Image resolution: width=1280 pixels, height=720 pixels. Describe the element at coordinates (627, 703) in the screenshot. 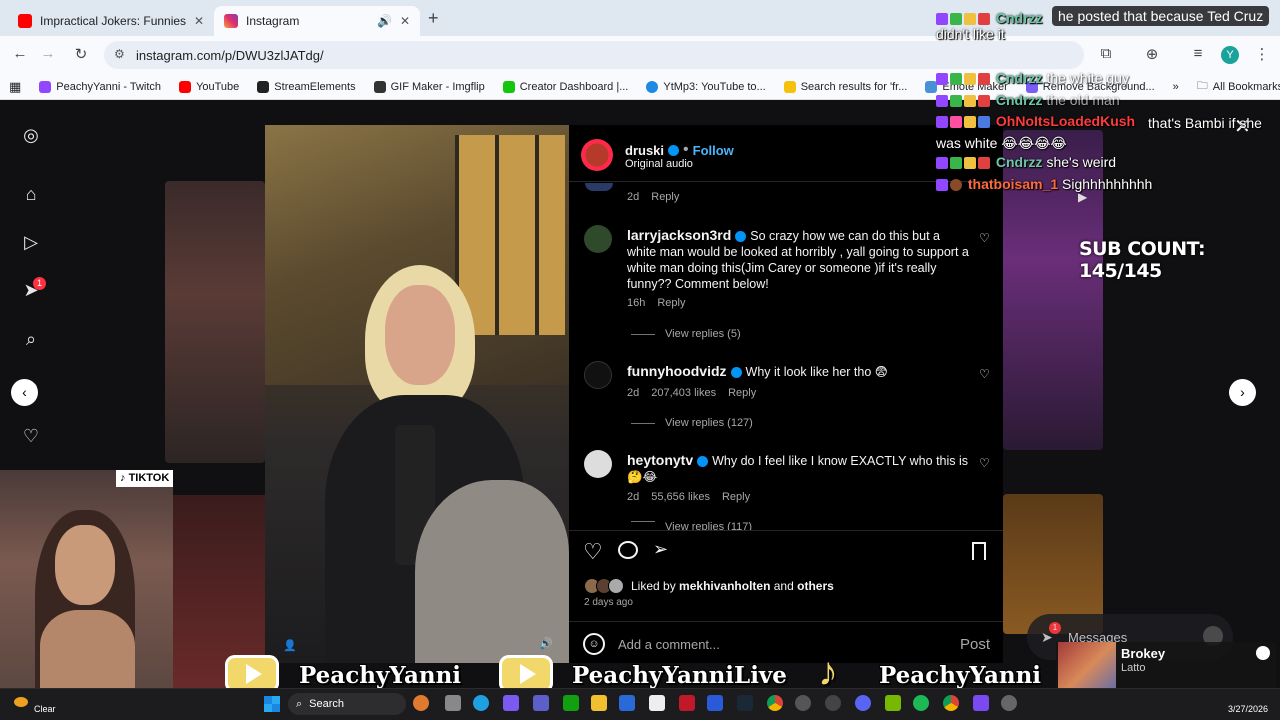

I see `store-icon` at that location.